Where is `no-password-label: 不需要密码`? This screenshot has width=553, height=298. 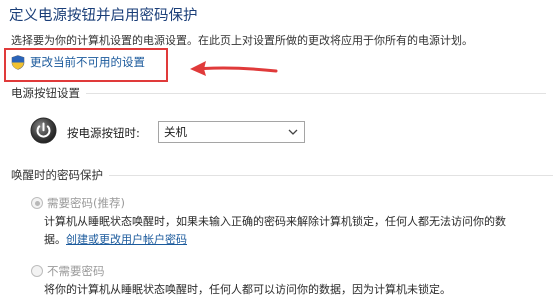
no-password-label: 不需要密码 is located at coordinates (76, 271).